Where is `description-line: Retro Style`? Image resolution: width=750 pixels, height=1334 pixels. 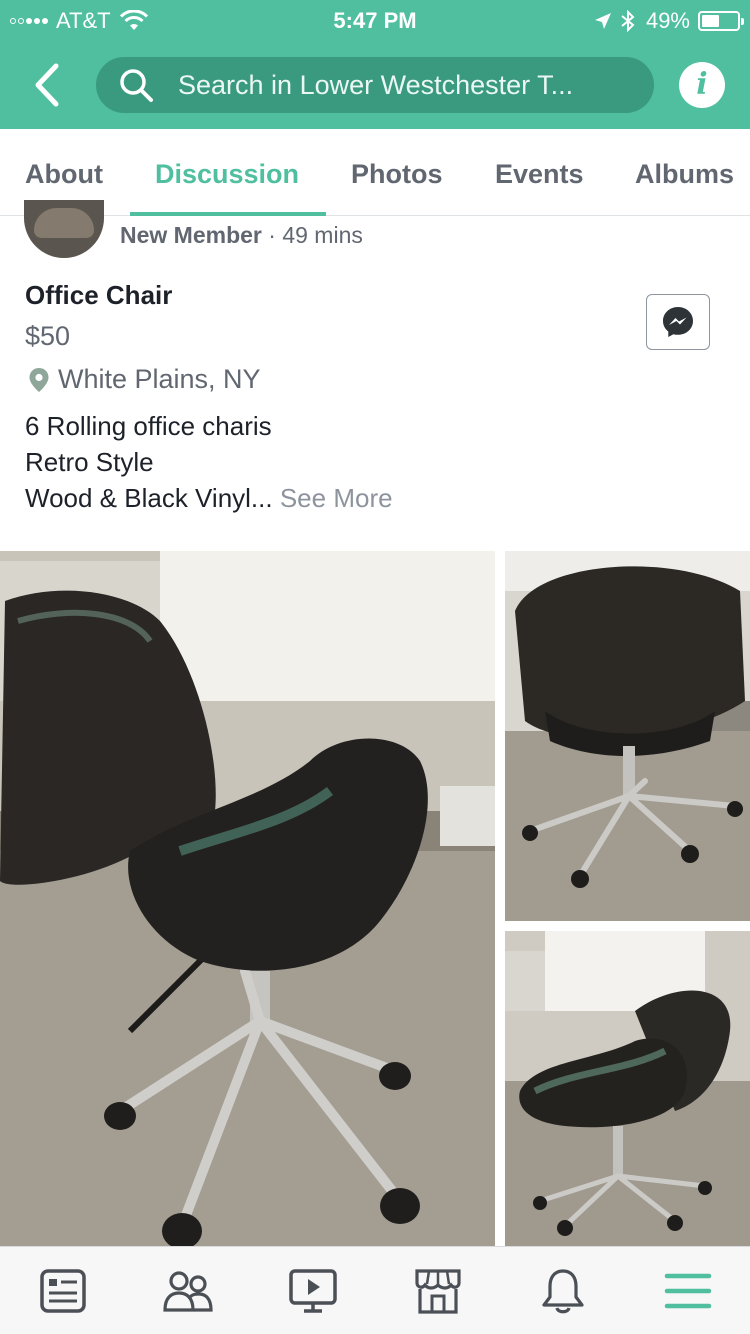 description-line: Retro Style is located at coordinates (89, 462).